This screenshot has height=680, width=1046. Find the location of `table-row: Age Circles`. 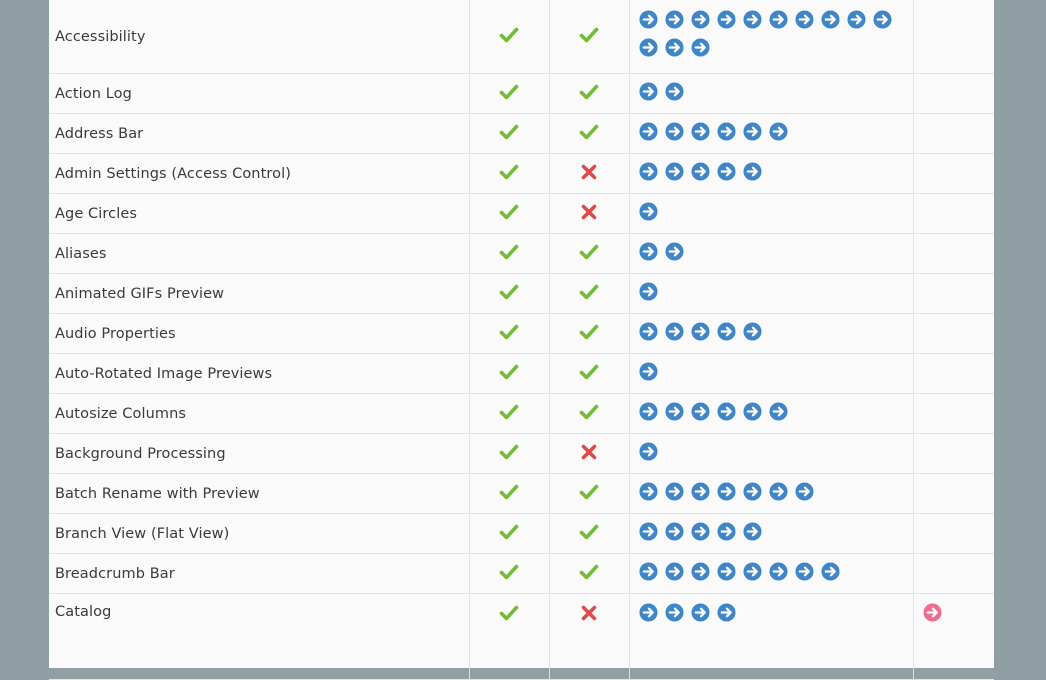

table-row: Age Circles is located at coordinates (521, 213).